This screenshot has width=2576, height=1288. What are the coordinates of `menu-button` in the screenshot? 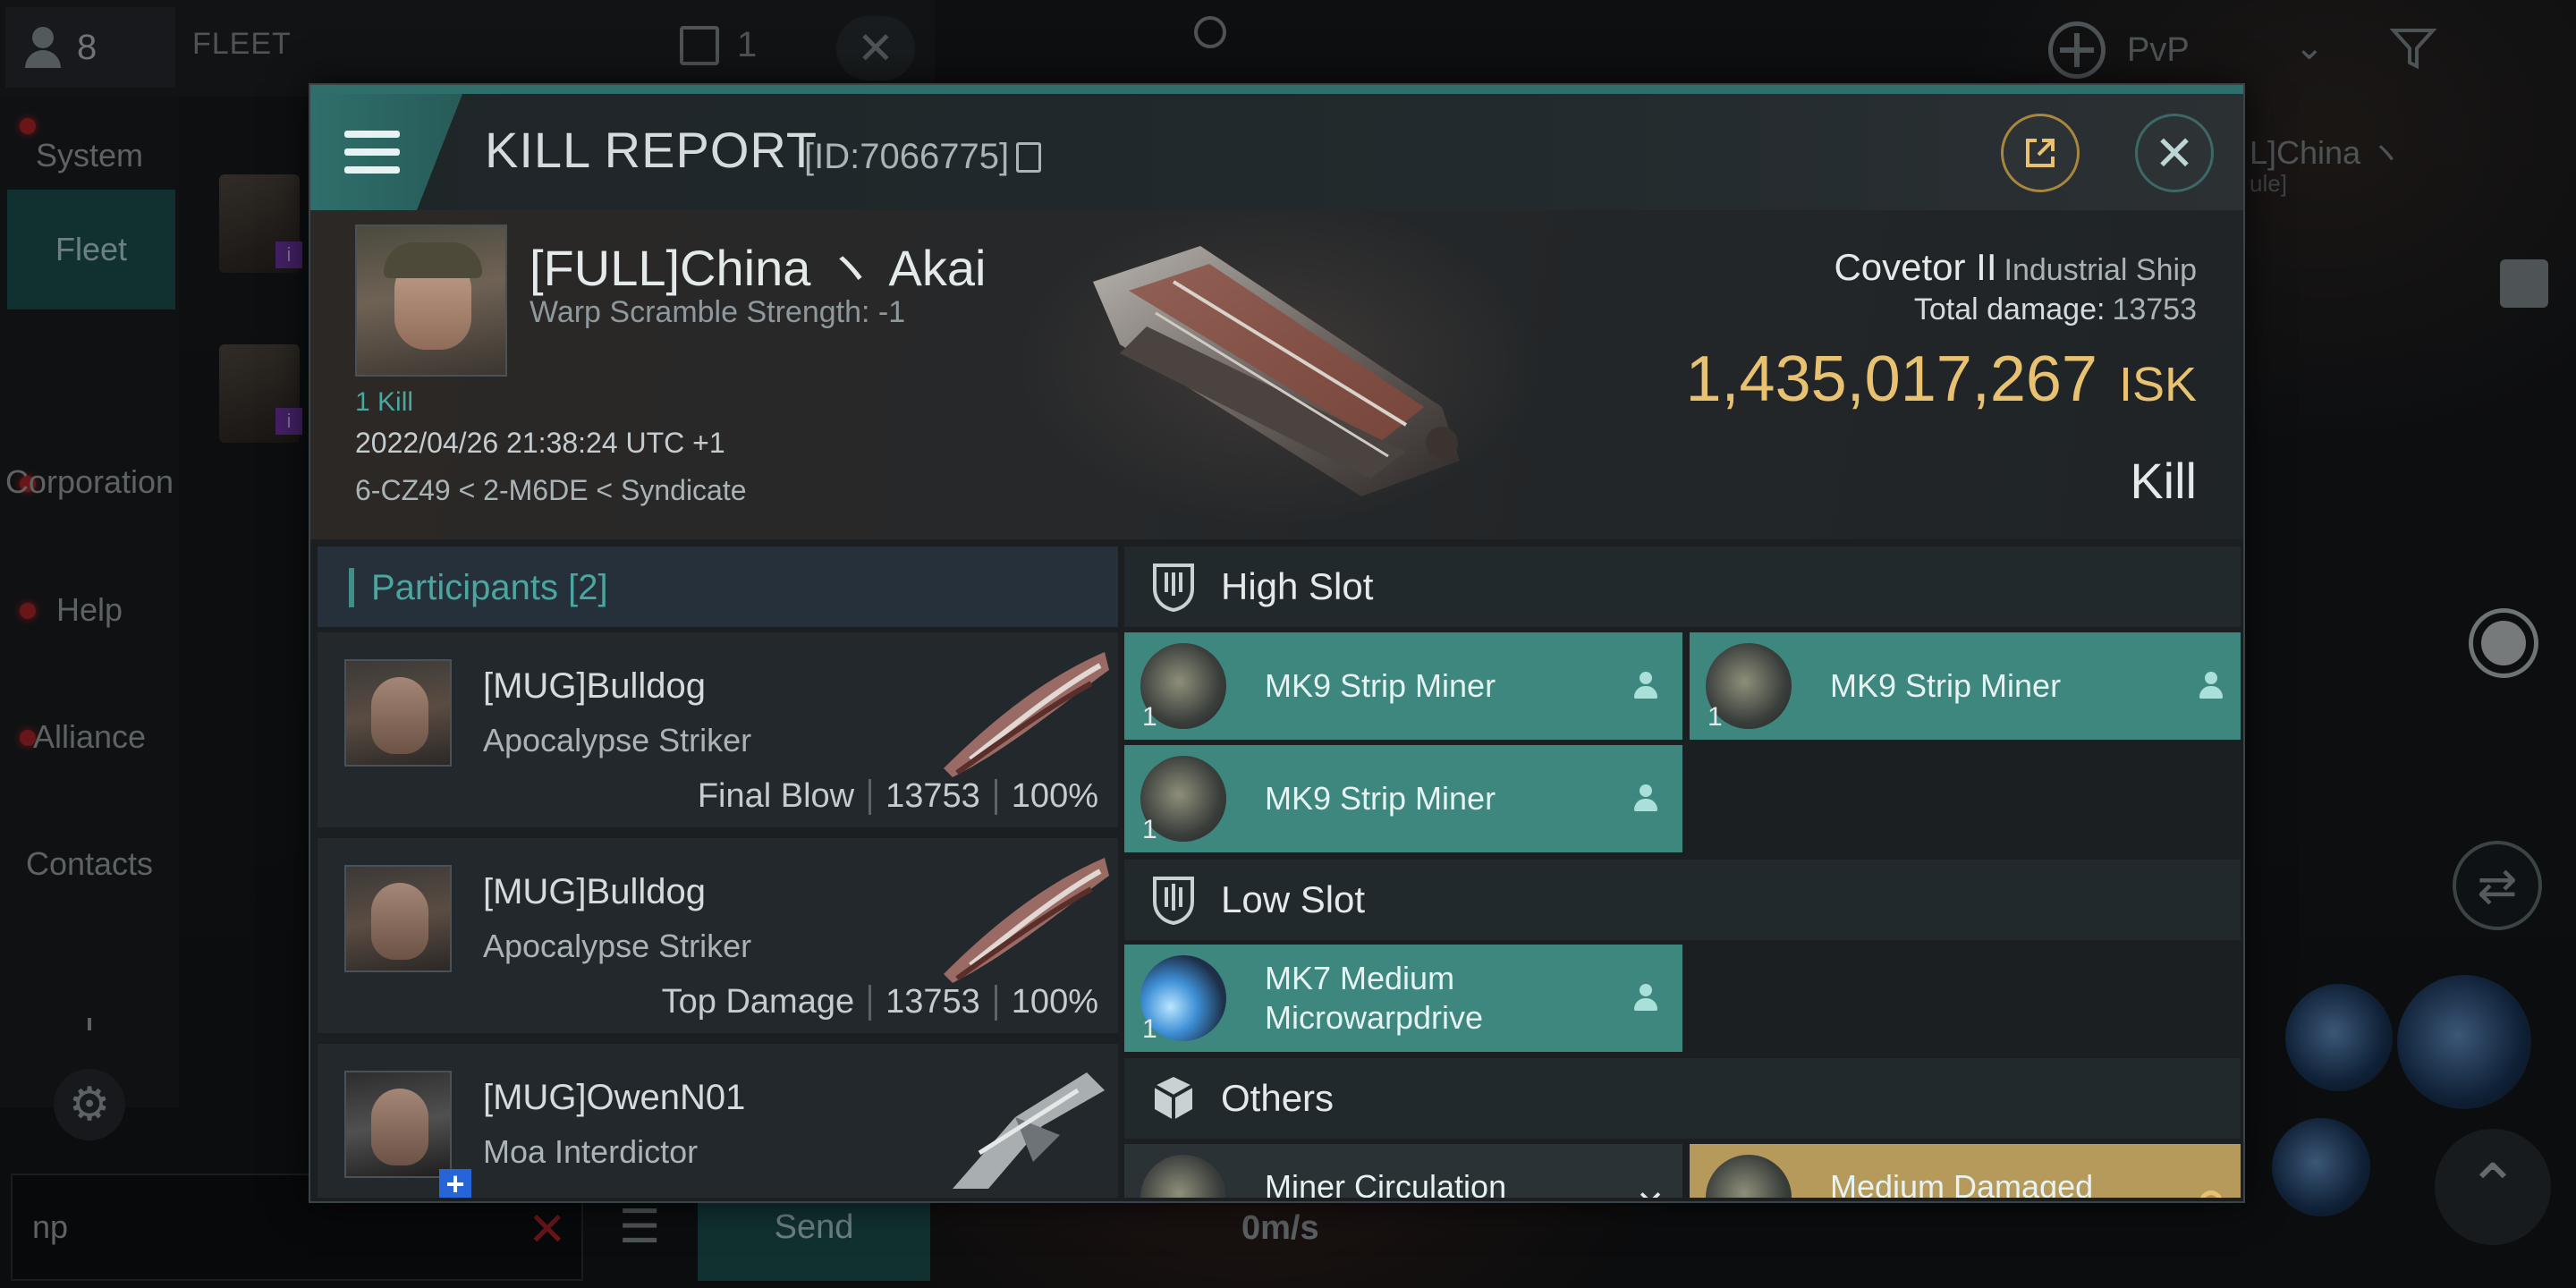 It's located at (386, 152).